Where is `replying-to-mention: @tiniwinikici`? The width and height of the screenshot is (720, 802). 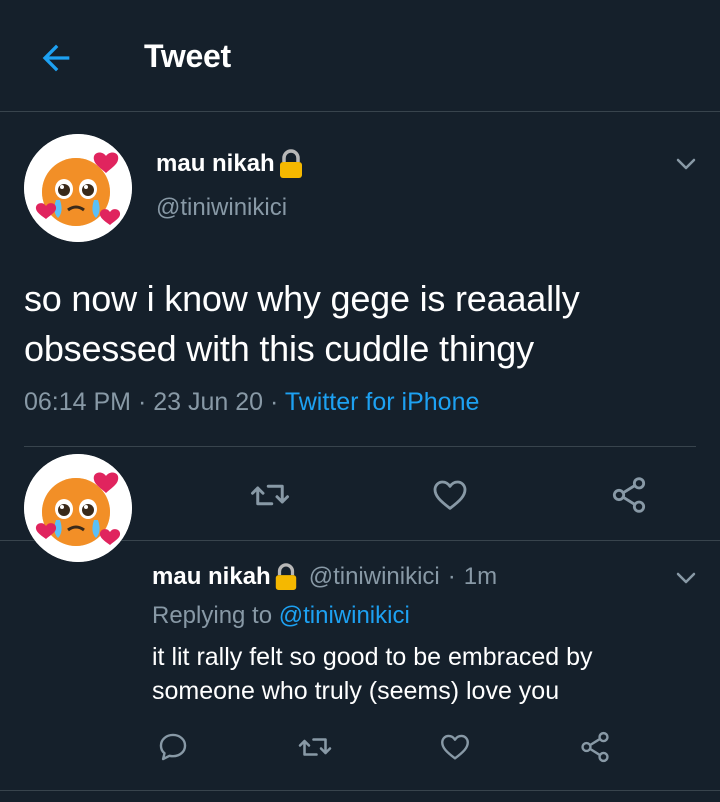
replying-to-mention: @tiniwinikici is located at coordinates (344, 615).